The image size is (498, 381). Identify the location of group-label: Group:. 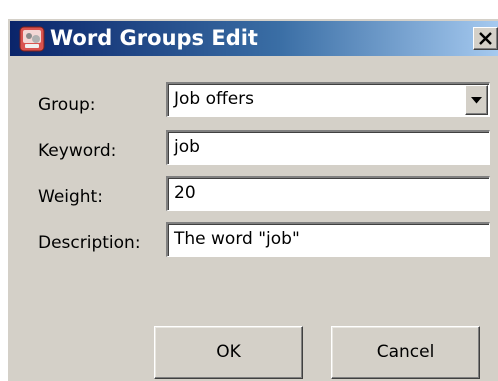
(67, 105).